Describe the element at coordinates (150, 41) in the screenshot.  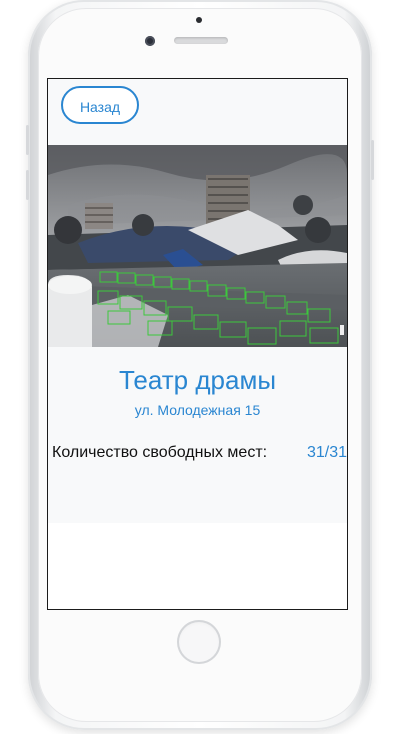
I see `front-camera-icon` at that location.